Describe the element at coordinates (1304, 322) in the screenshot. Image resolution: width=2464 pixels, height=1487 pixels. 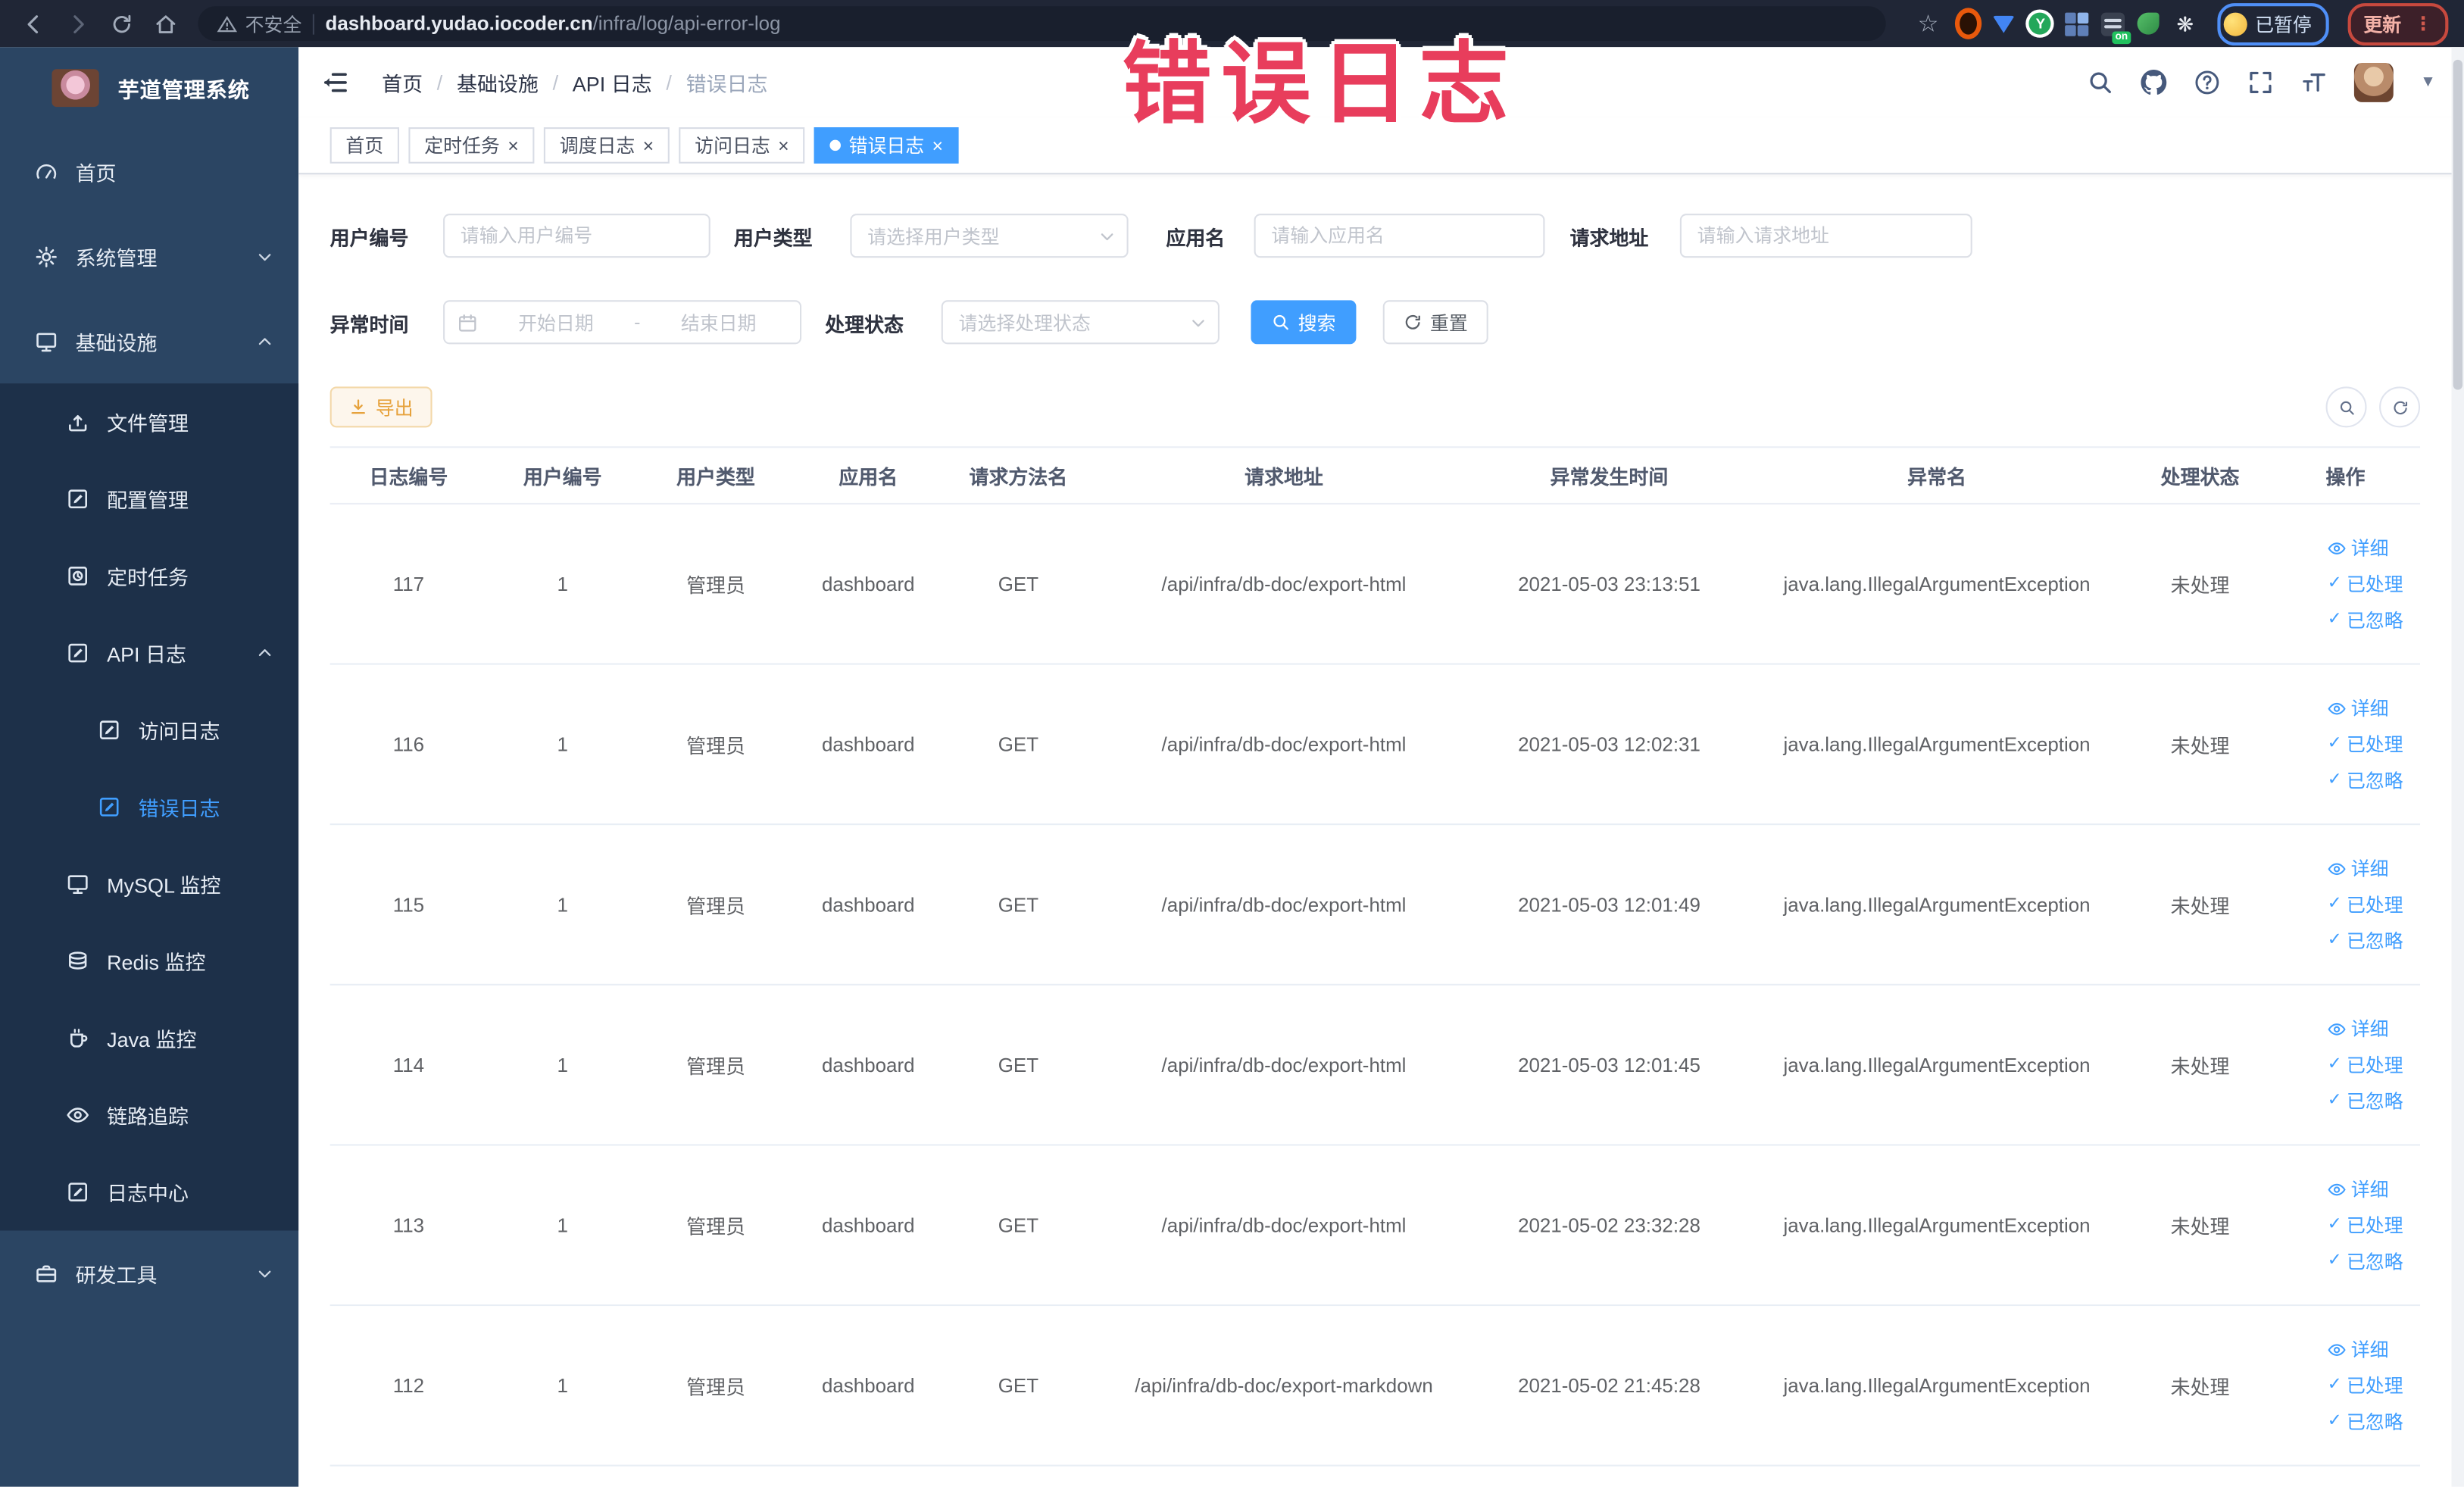
I see `search-button: 搜索` at that location.